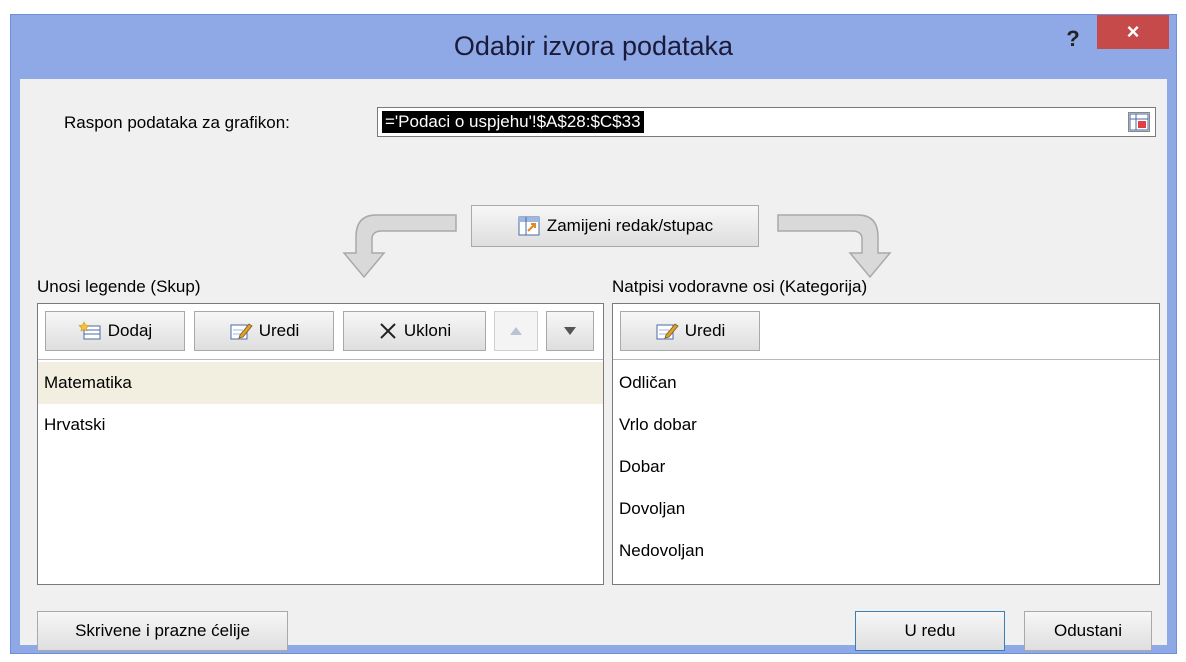 The width and height of the screenshot is (1186, 662). I want to click on edit-series-label: Uredi, so click(279, 330).